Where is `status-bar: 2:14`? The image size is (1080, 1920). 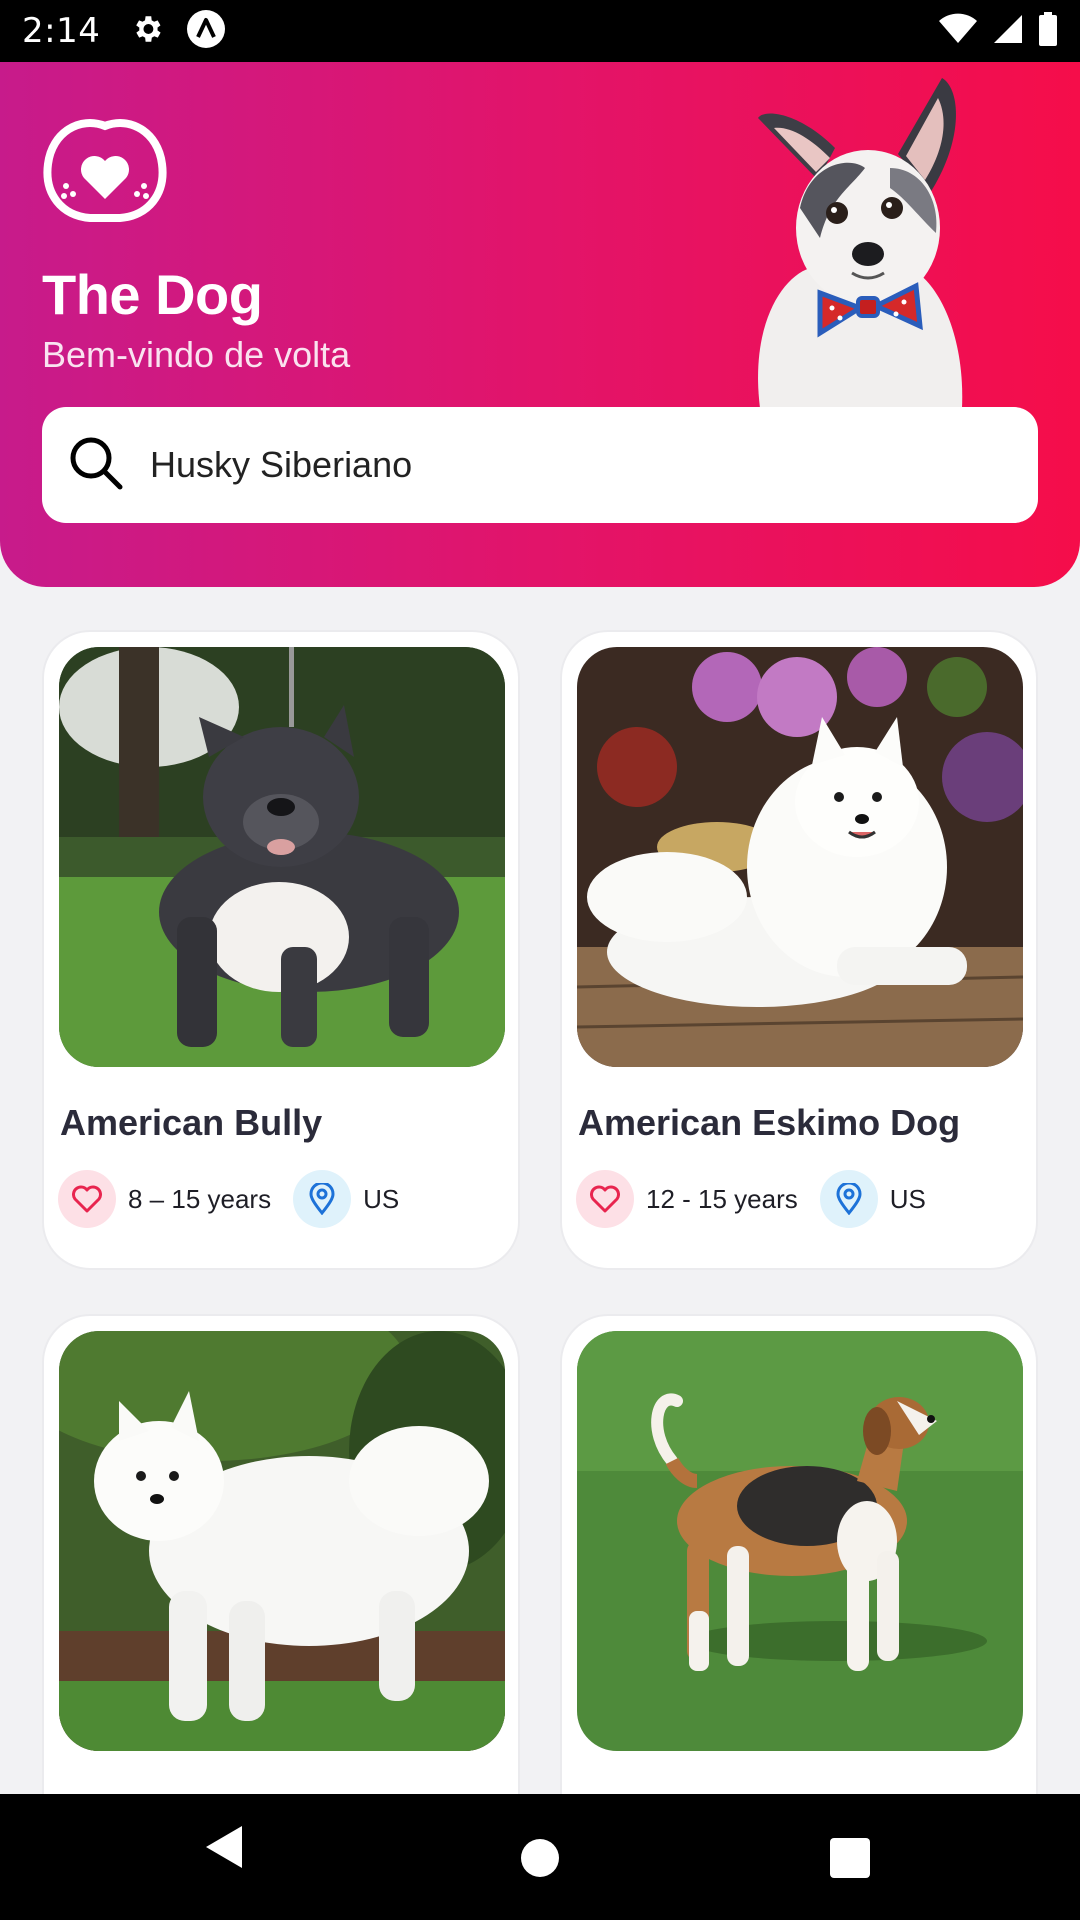
status-bar: 2:14 is located at coordinates (540, 31).